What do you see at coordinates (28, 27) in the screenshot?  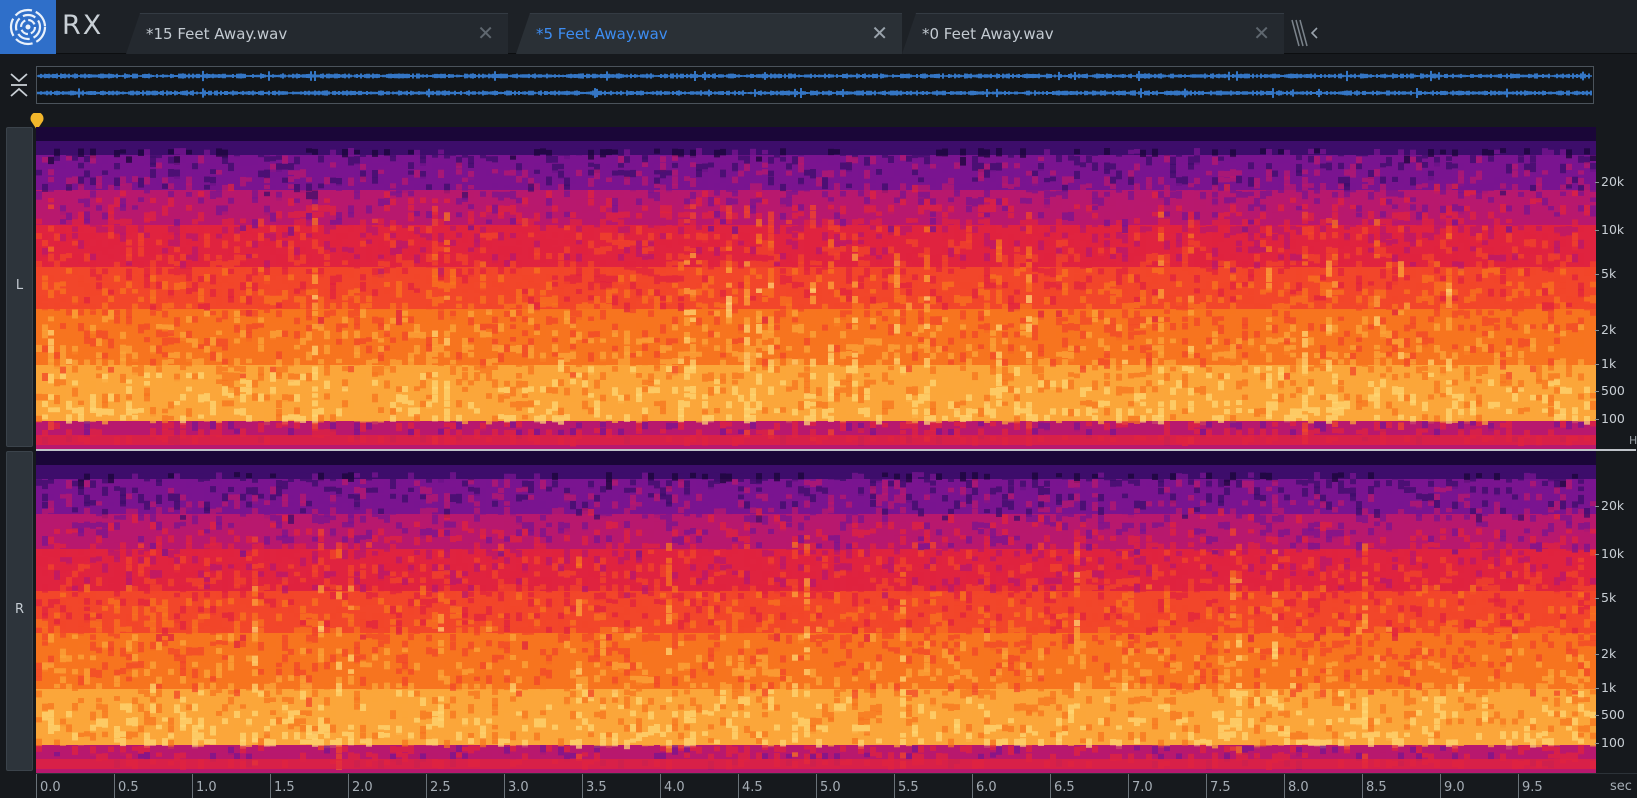 I see `rx-logo-button` at bounding box center [28, 27].